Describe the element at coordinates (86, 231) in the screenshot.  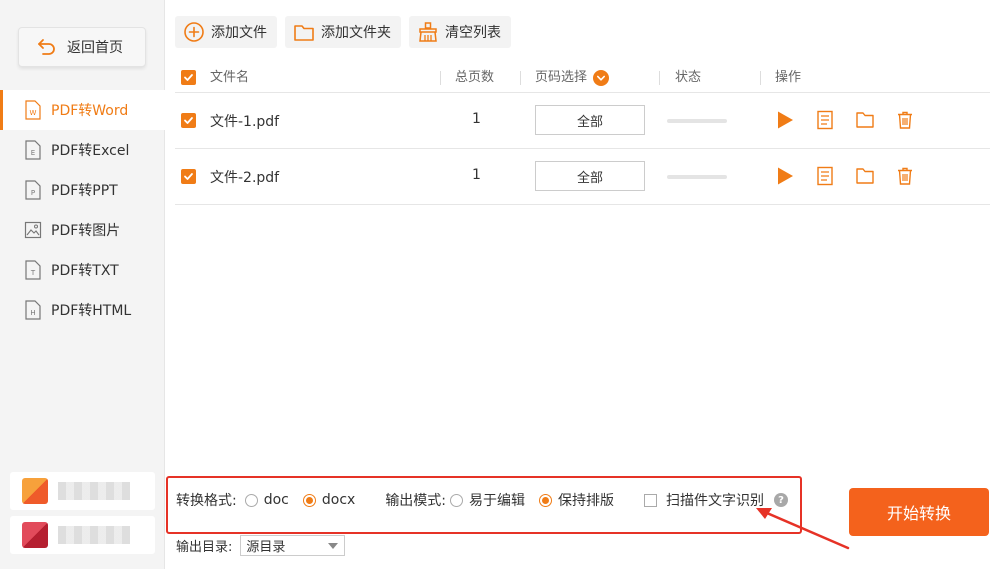
I see `nav-label-pdf-to-image: PDF转图片` at that location.